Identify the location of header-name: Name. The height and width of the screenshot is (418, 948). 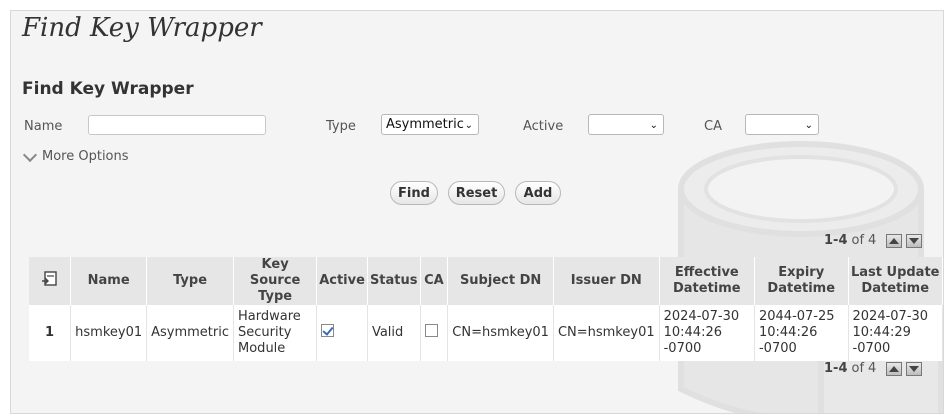
(109, 281).